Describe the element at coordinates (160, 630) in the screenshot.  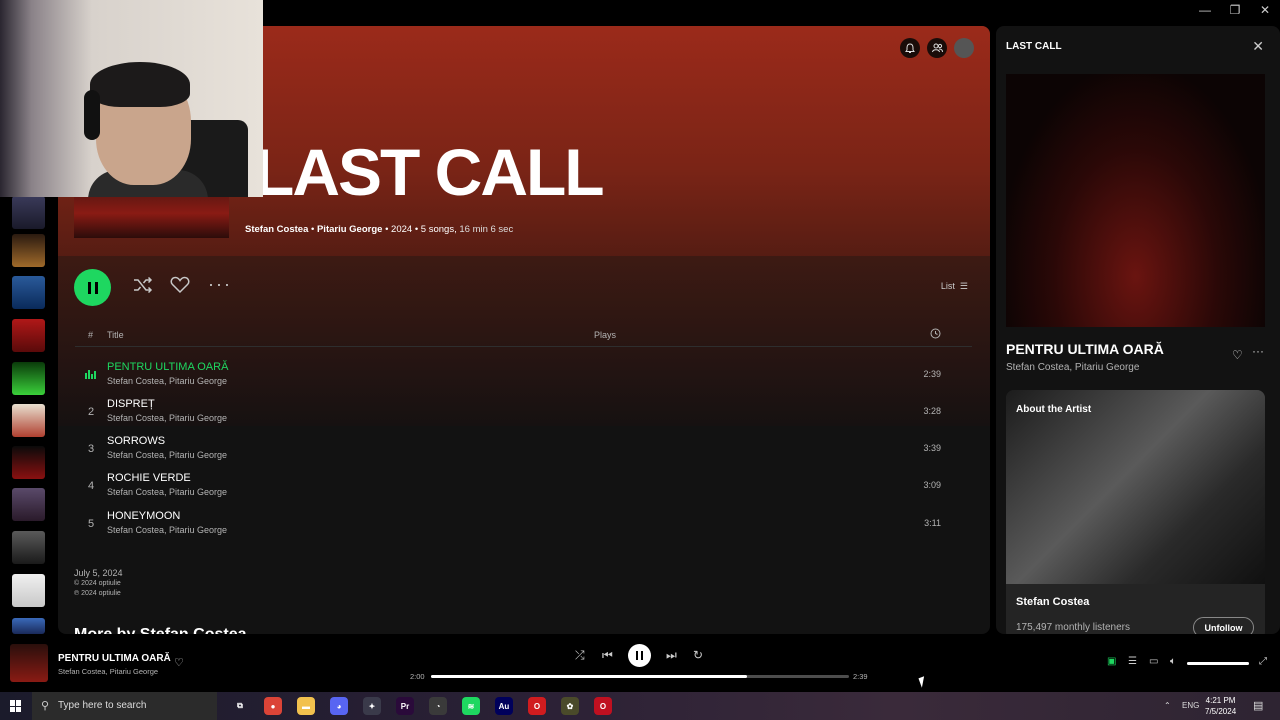
I see `more-by-heading: More by Stefan Costea` at that location.